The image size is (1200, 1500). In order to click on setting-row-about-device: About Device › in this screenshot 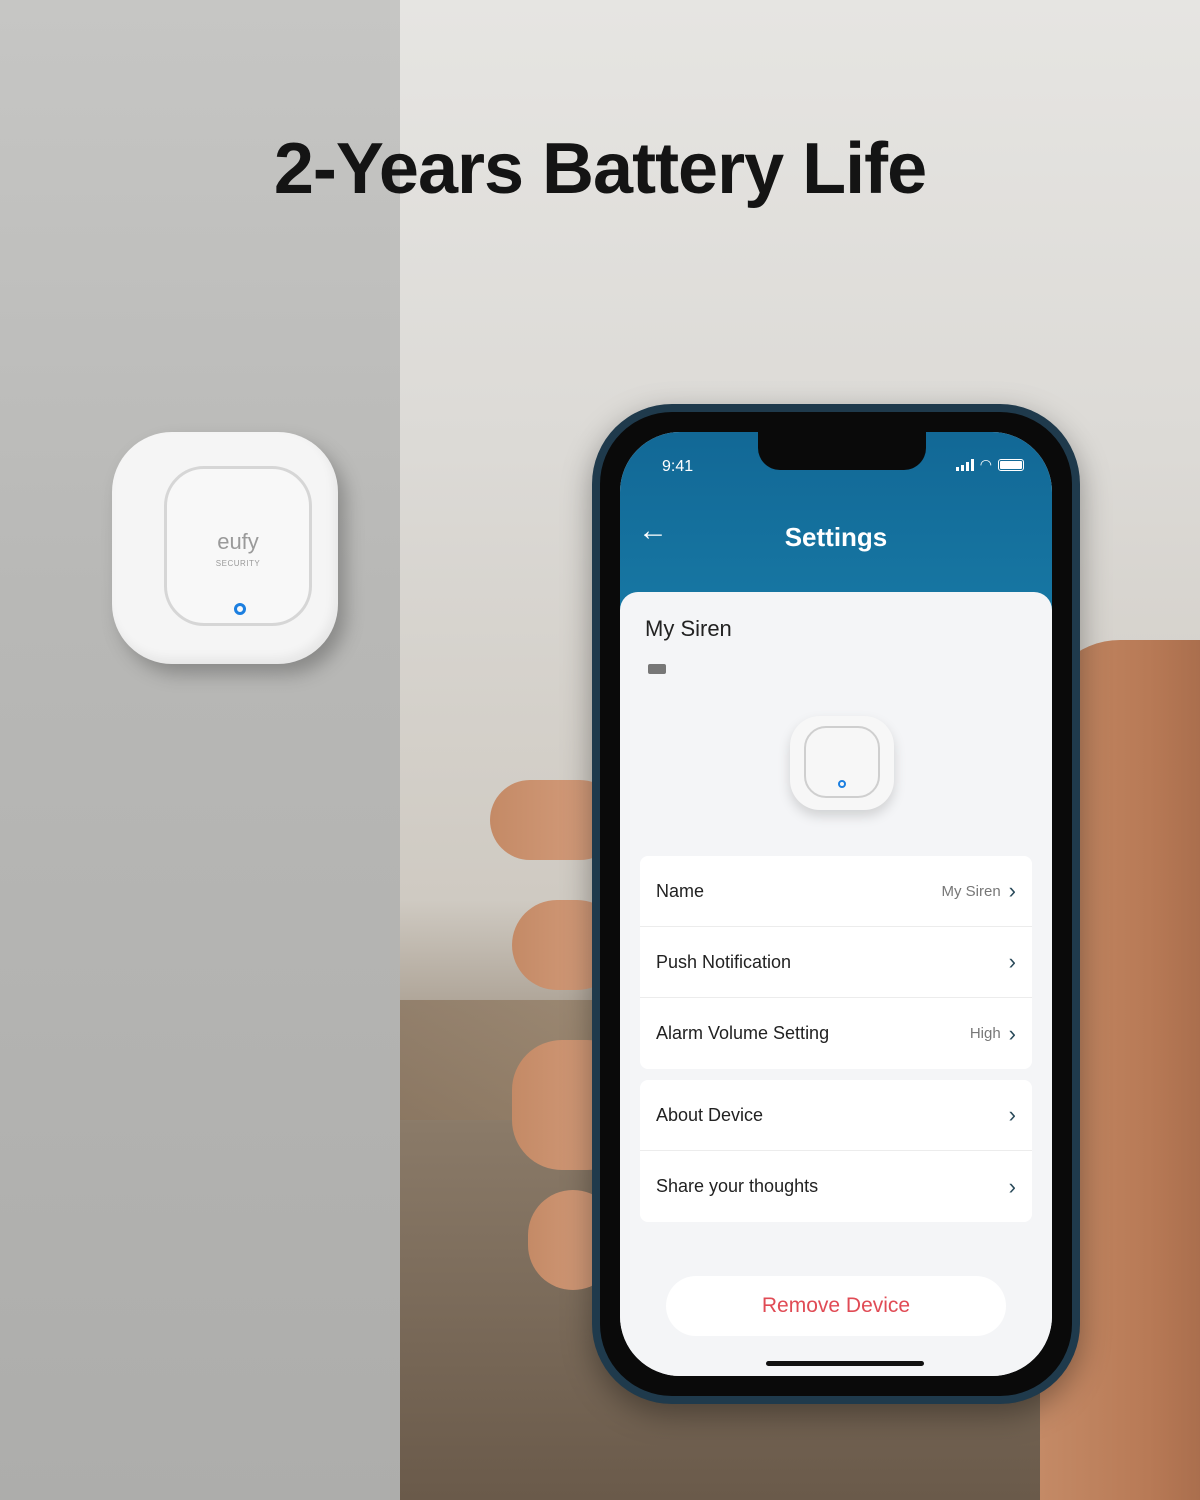, I will do `click(836, 1115)`.